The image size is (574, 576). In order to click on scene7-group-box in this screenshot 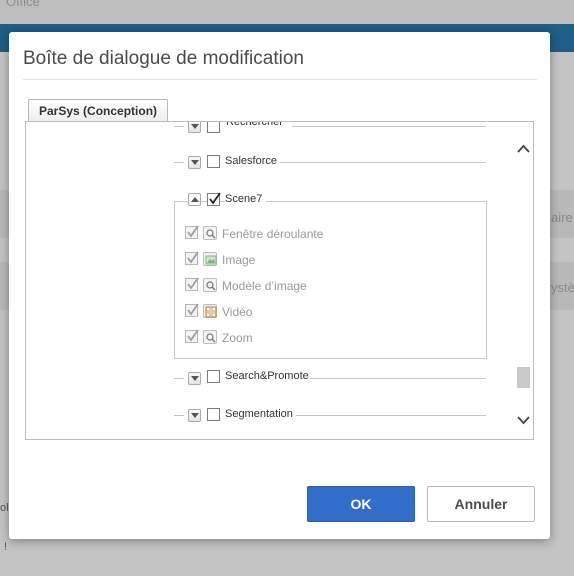, I will do `click(330, 280)`.